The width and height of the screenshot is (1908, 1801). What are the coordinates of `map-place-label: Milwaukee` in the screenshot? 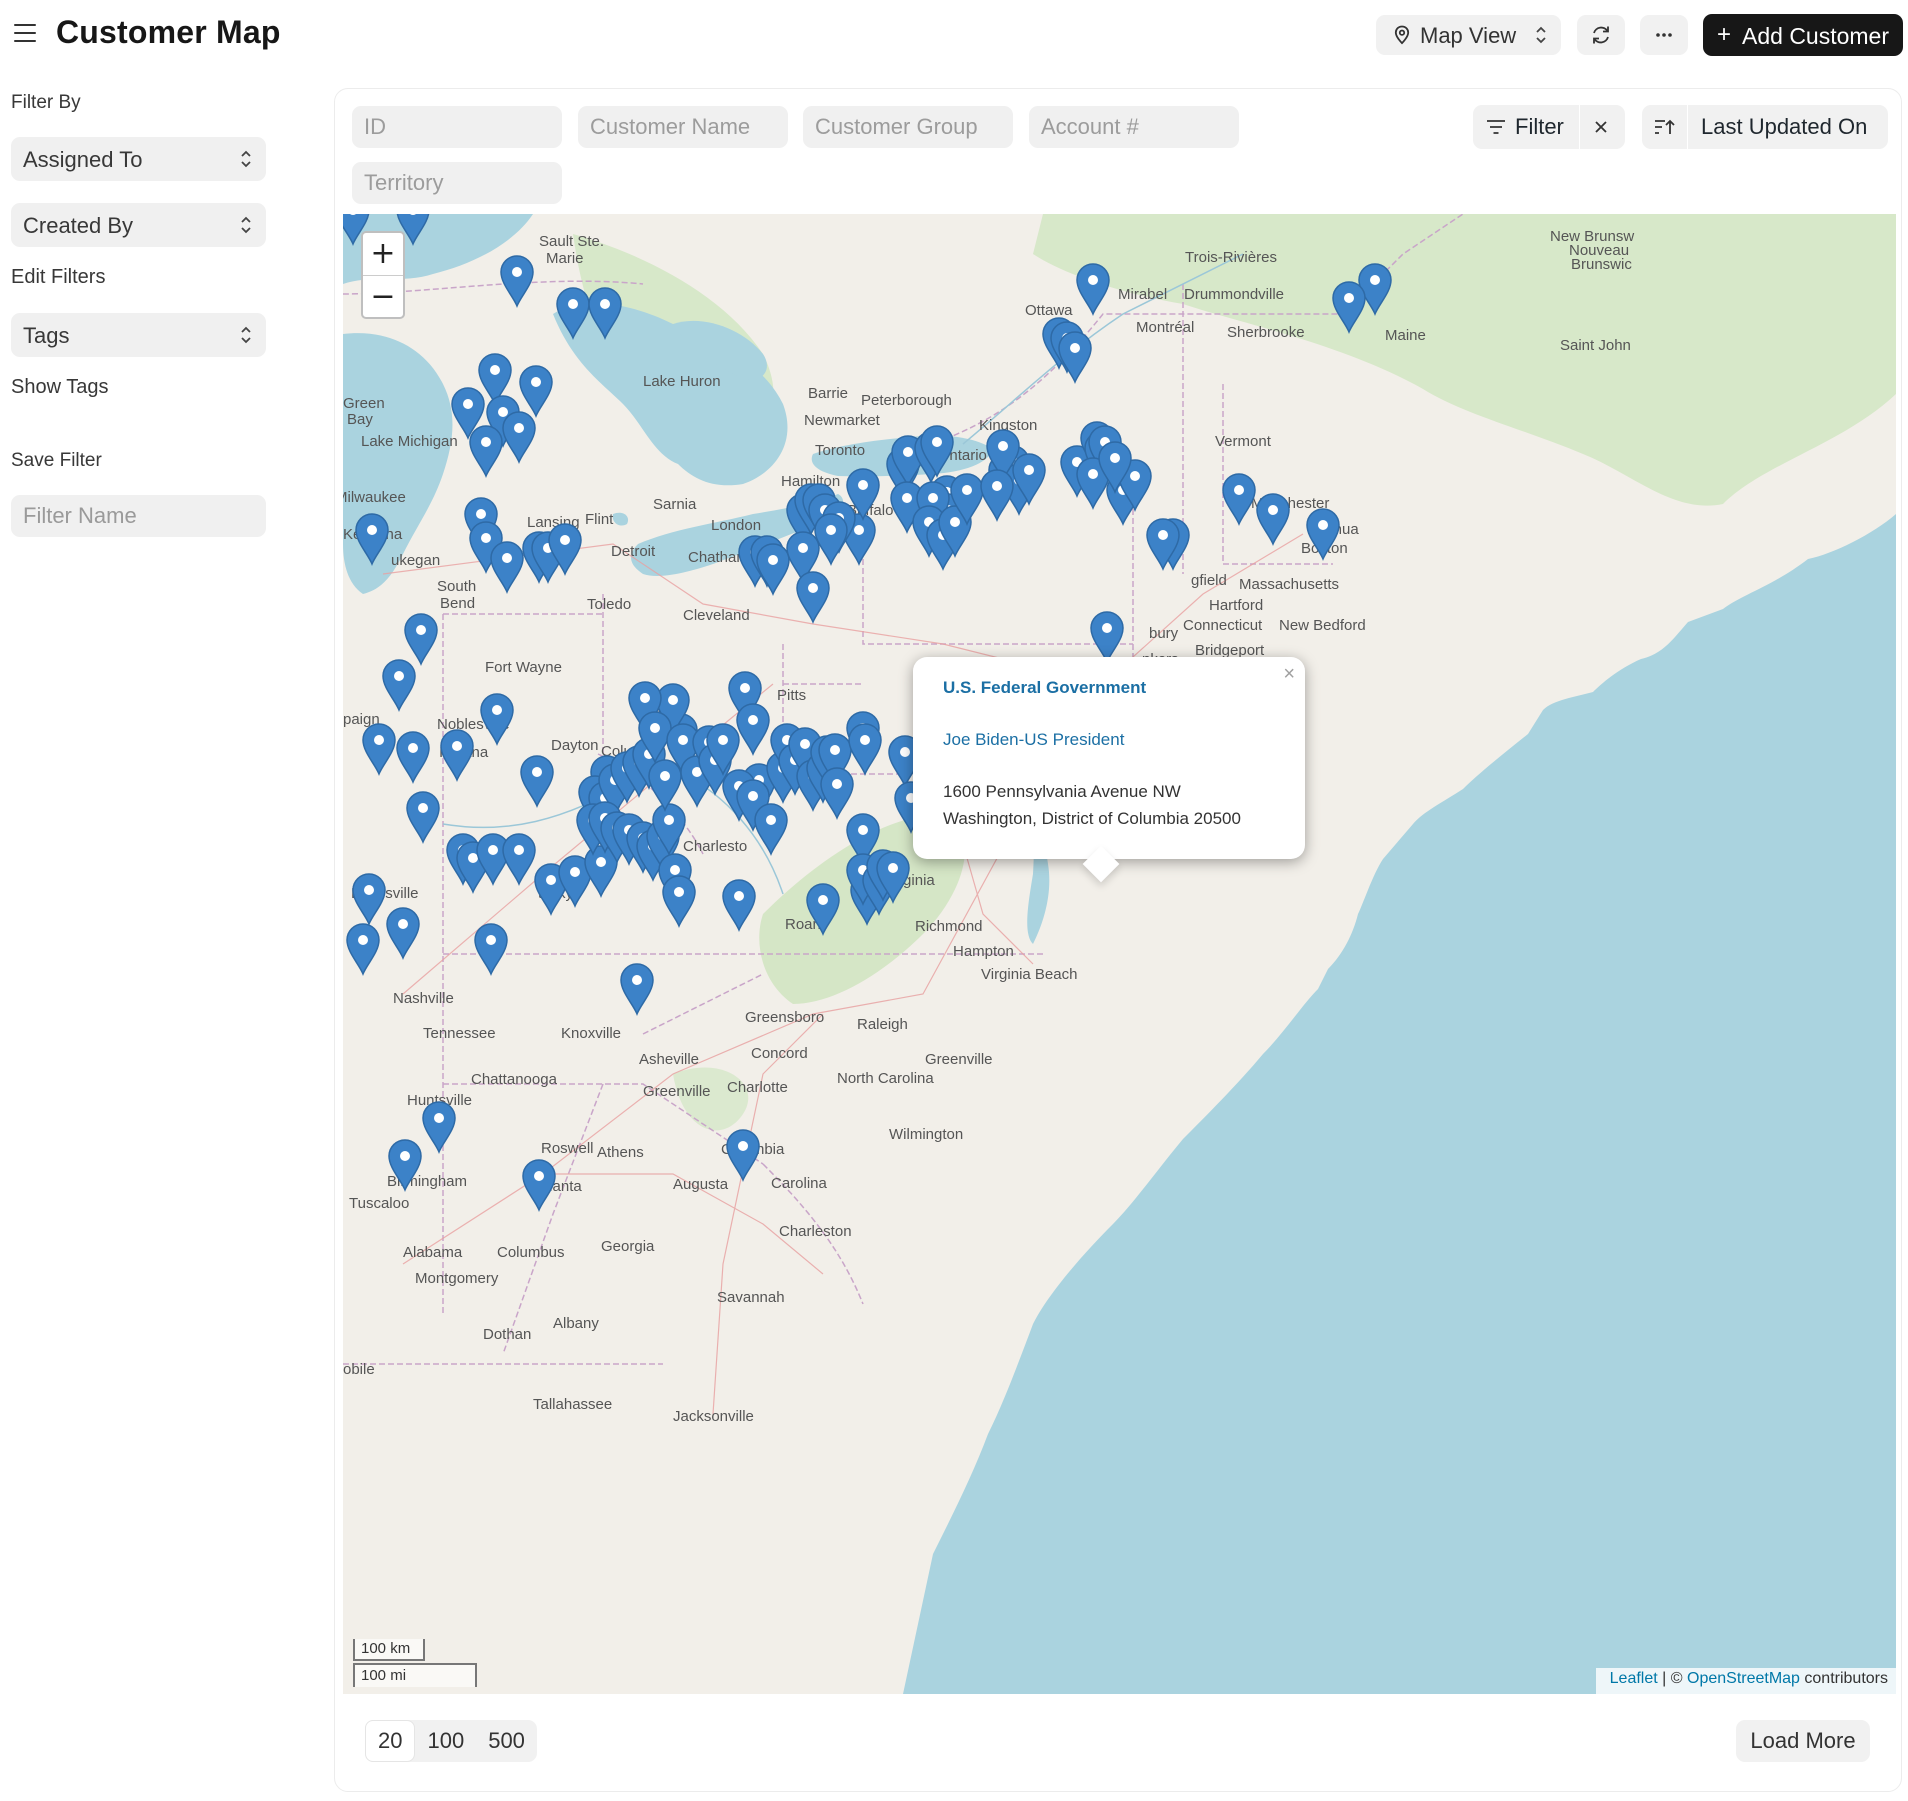 It's located at (374, 497).